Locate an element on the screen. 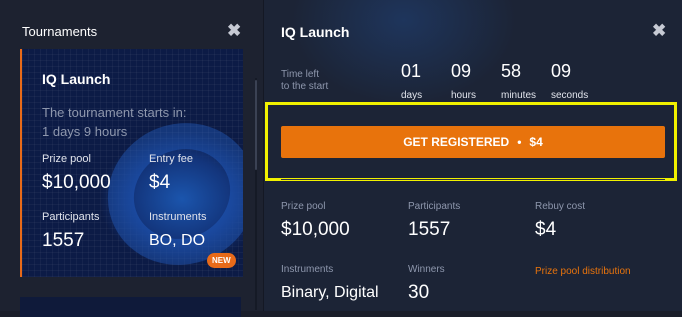 This screenshot has width=682, height=317. get-registered-button: GET REGISTERED • $4 is located at coordinates (473, 142).